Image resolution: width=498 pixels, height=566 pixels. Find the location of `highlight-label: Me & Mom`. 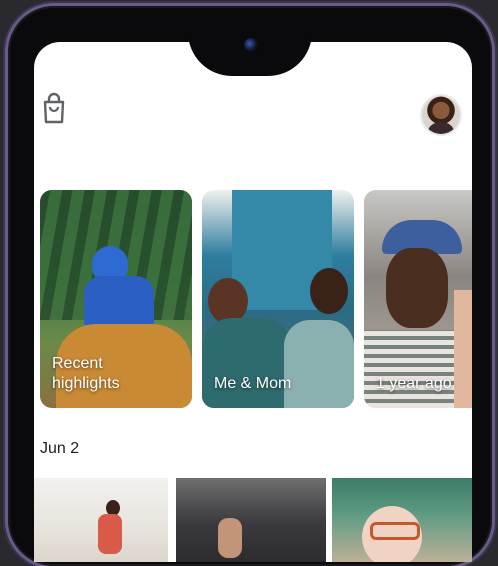

highlight-label: Me & Mom is located at coordinates (253, 383).